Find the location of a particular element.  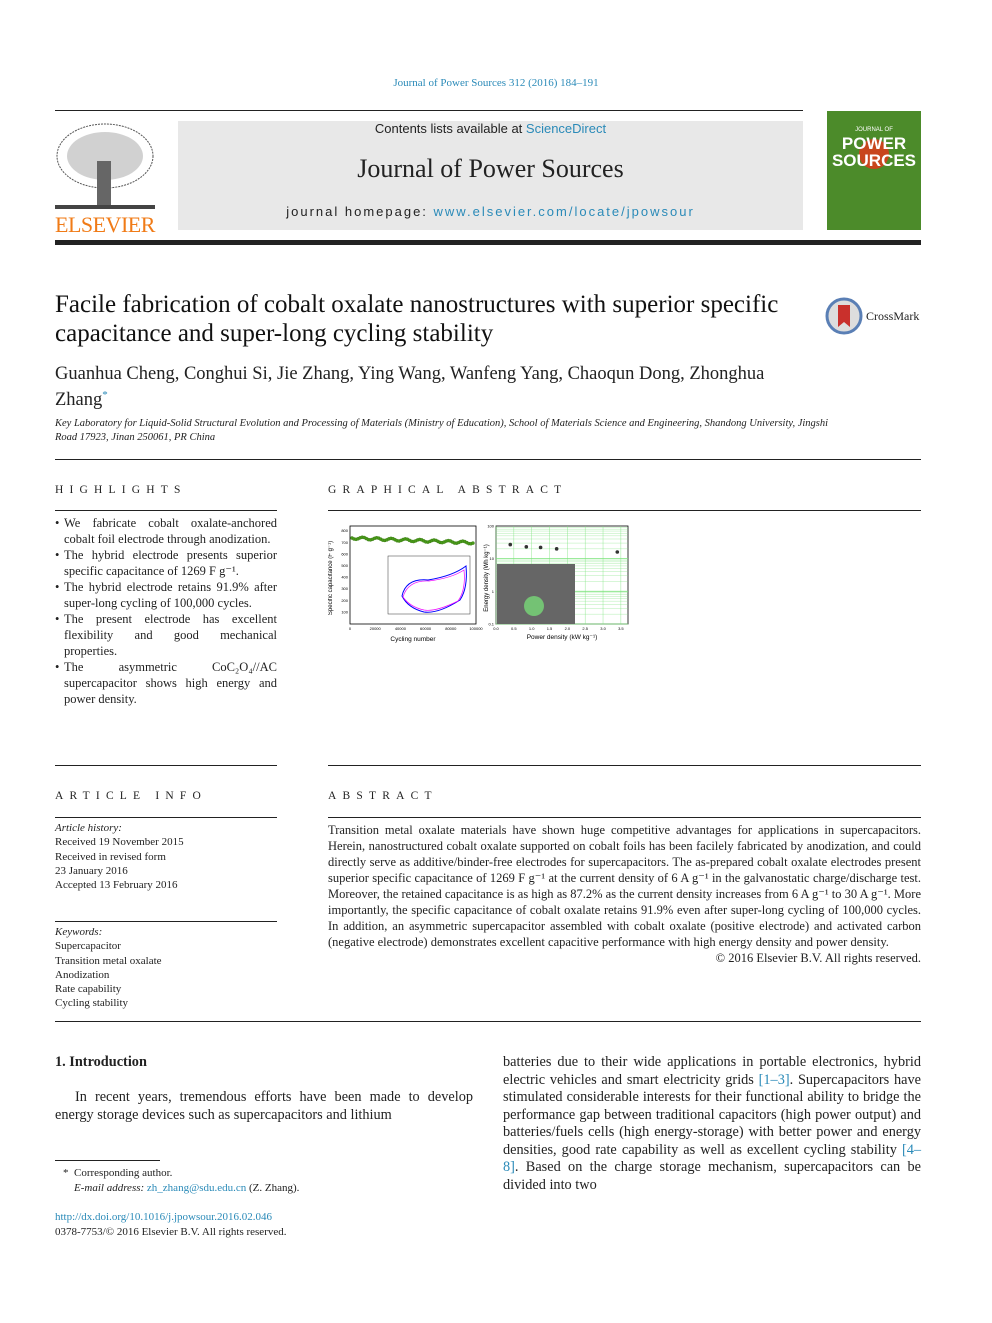

y-tick-label: 600 is located at coordinates (344, 553).